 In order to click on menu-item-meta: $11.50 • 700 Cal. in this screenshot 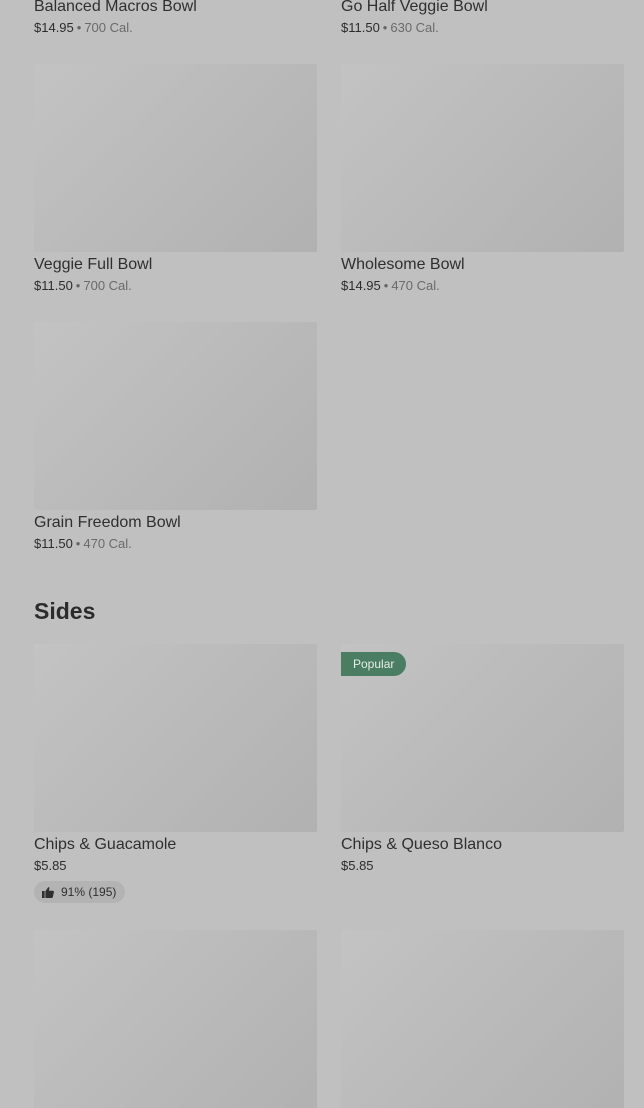, I will do `click(175, 286)`.